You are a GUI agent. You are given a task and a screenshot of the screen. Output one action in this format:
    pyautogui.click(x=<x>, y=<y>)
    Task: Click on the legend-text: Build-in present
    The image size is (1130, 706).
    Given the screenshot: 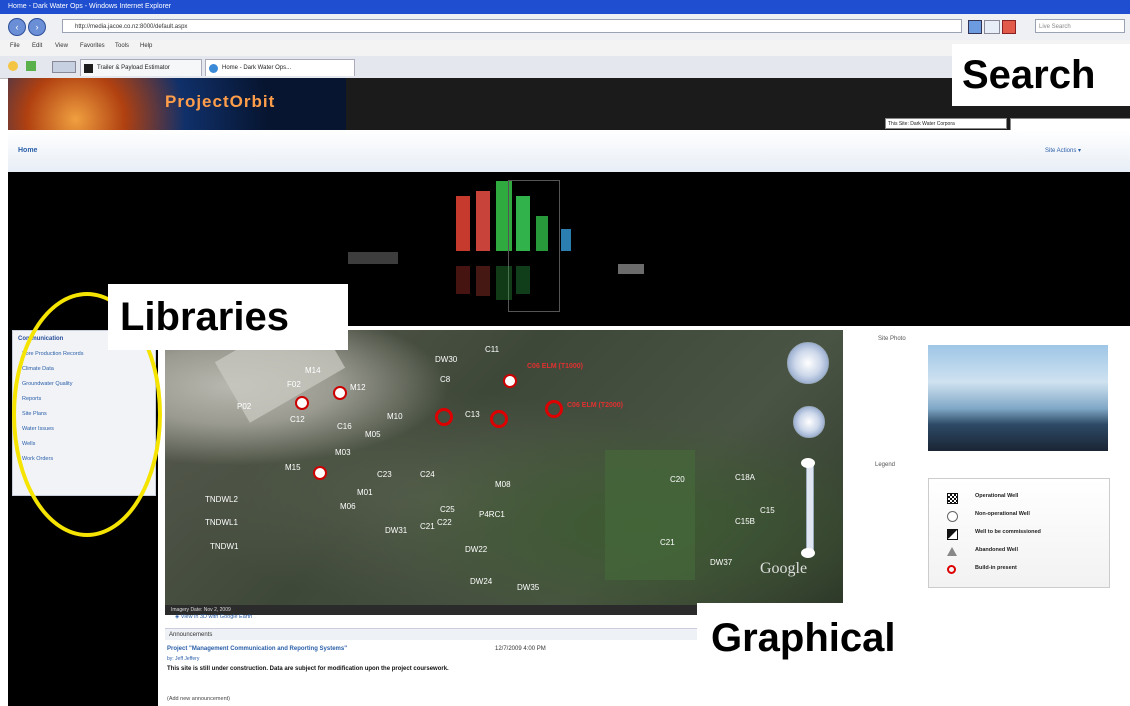 What is the action you would take?
    pyautogui.click(x=996, y=568)
    